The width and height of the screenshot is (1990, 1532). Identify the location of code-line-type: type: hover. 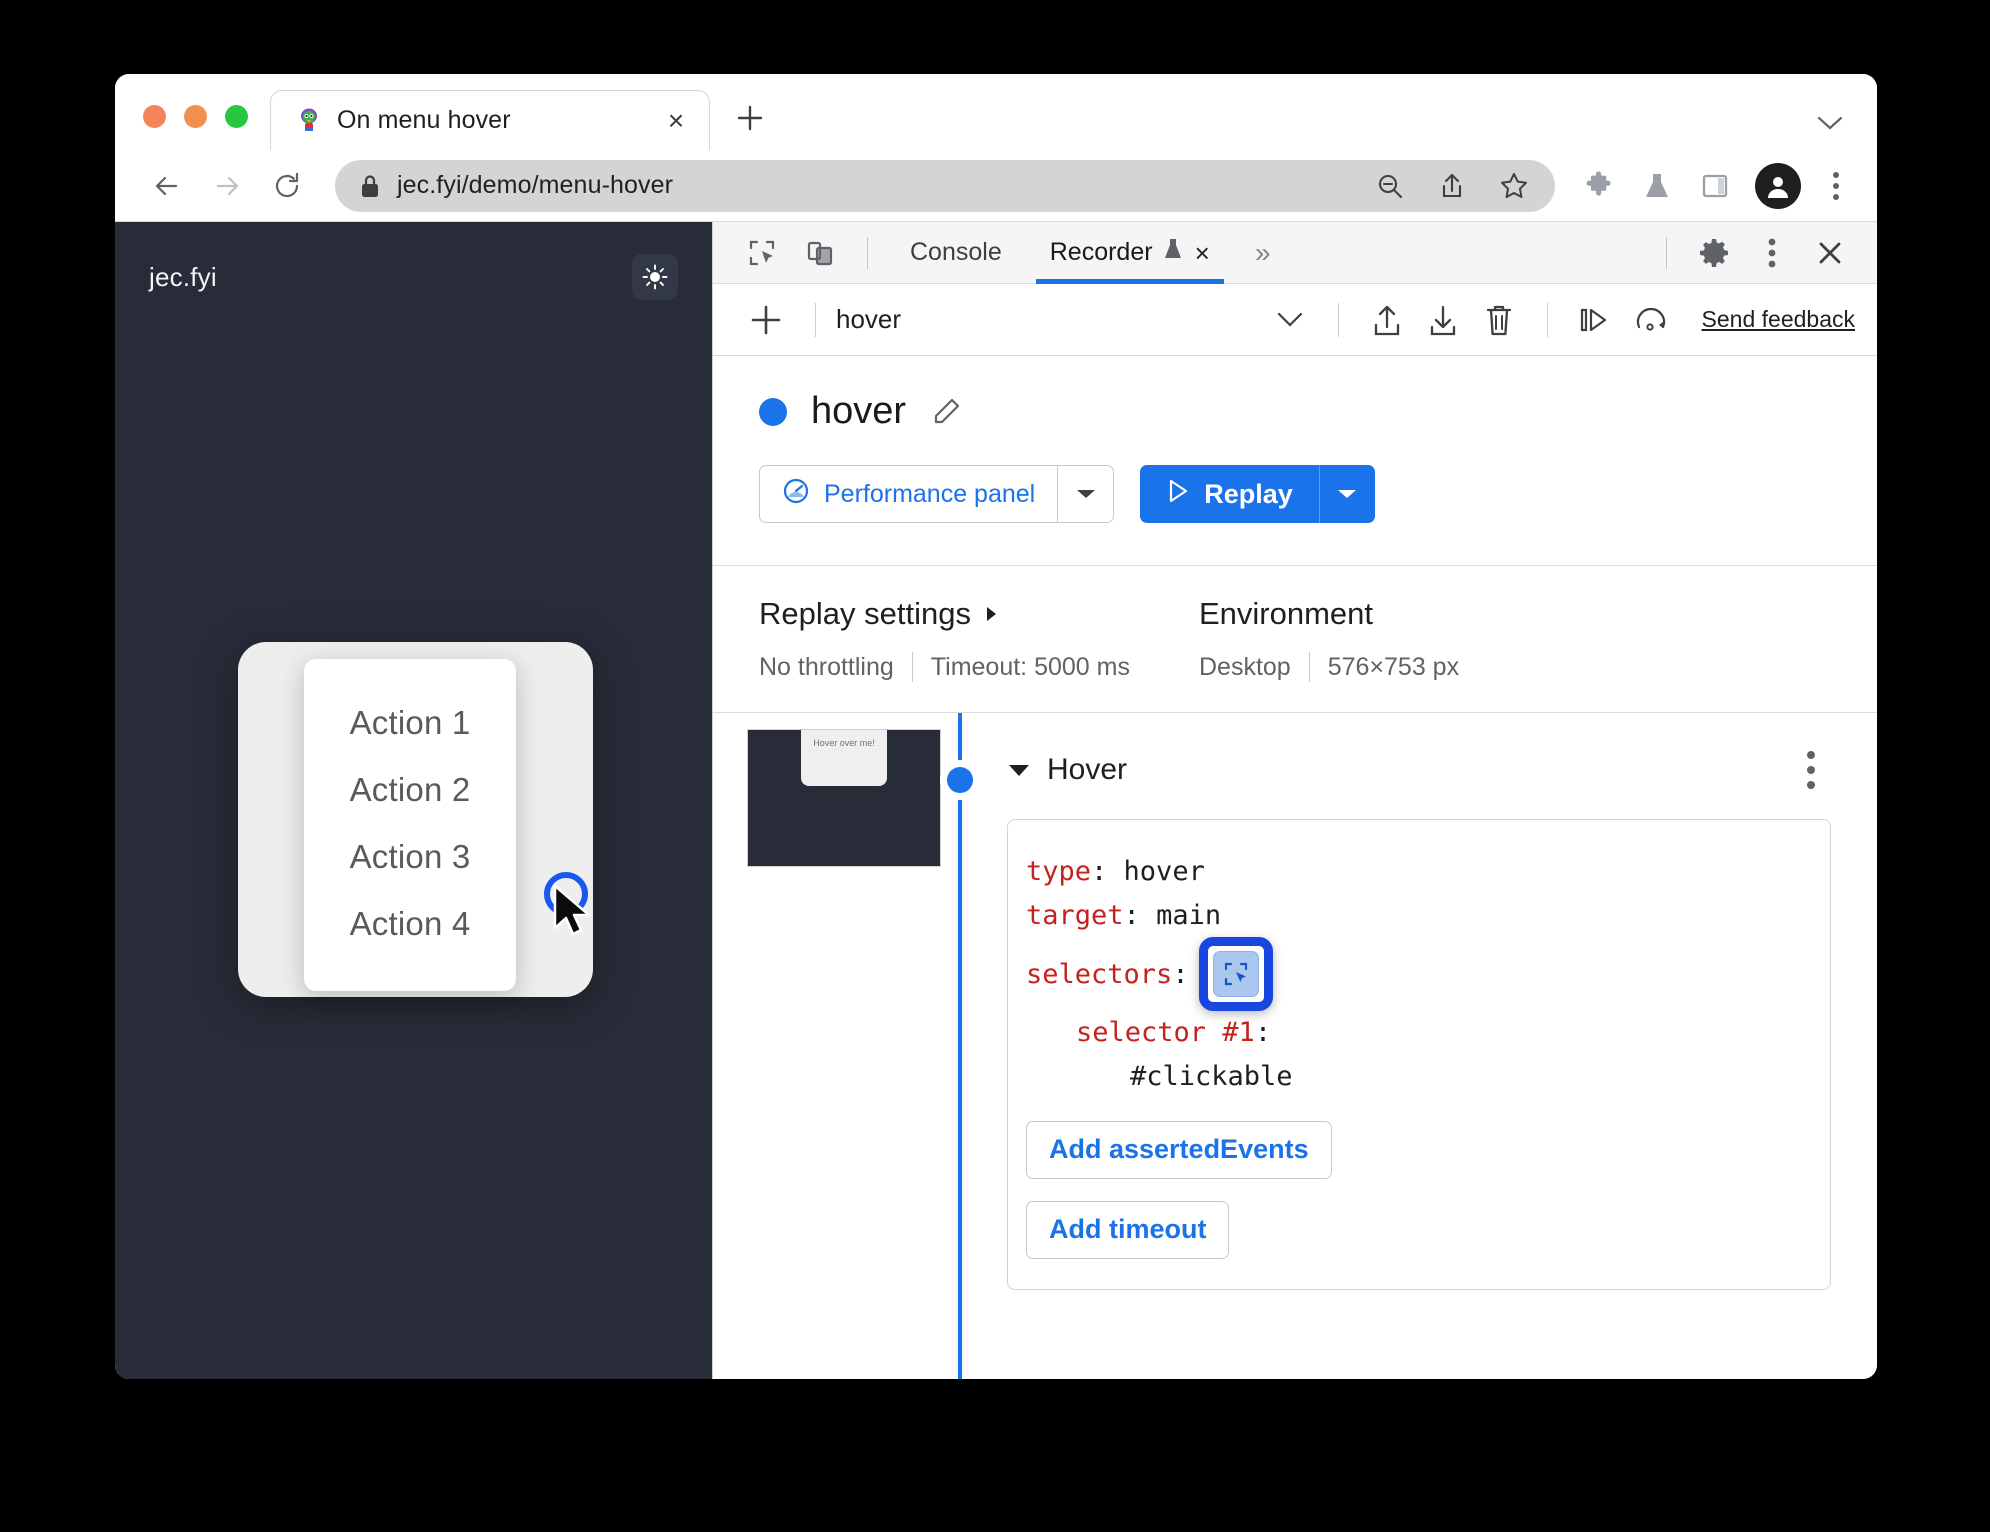
(1410, 872).